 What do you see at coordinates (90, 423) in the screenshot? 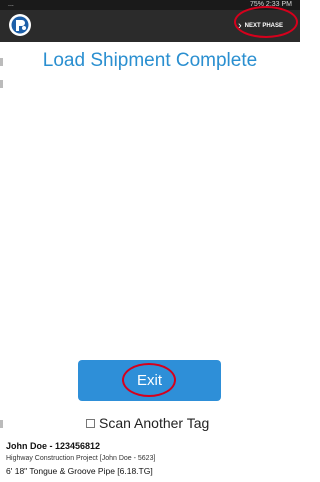
I see `checkbox-icon` at bounding box center [90, 423].